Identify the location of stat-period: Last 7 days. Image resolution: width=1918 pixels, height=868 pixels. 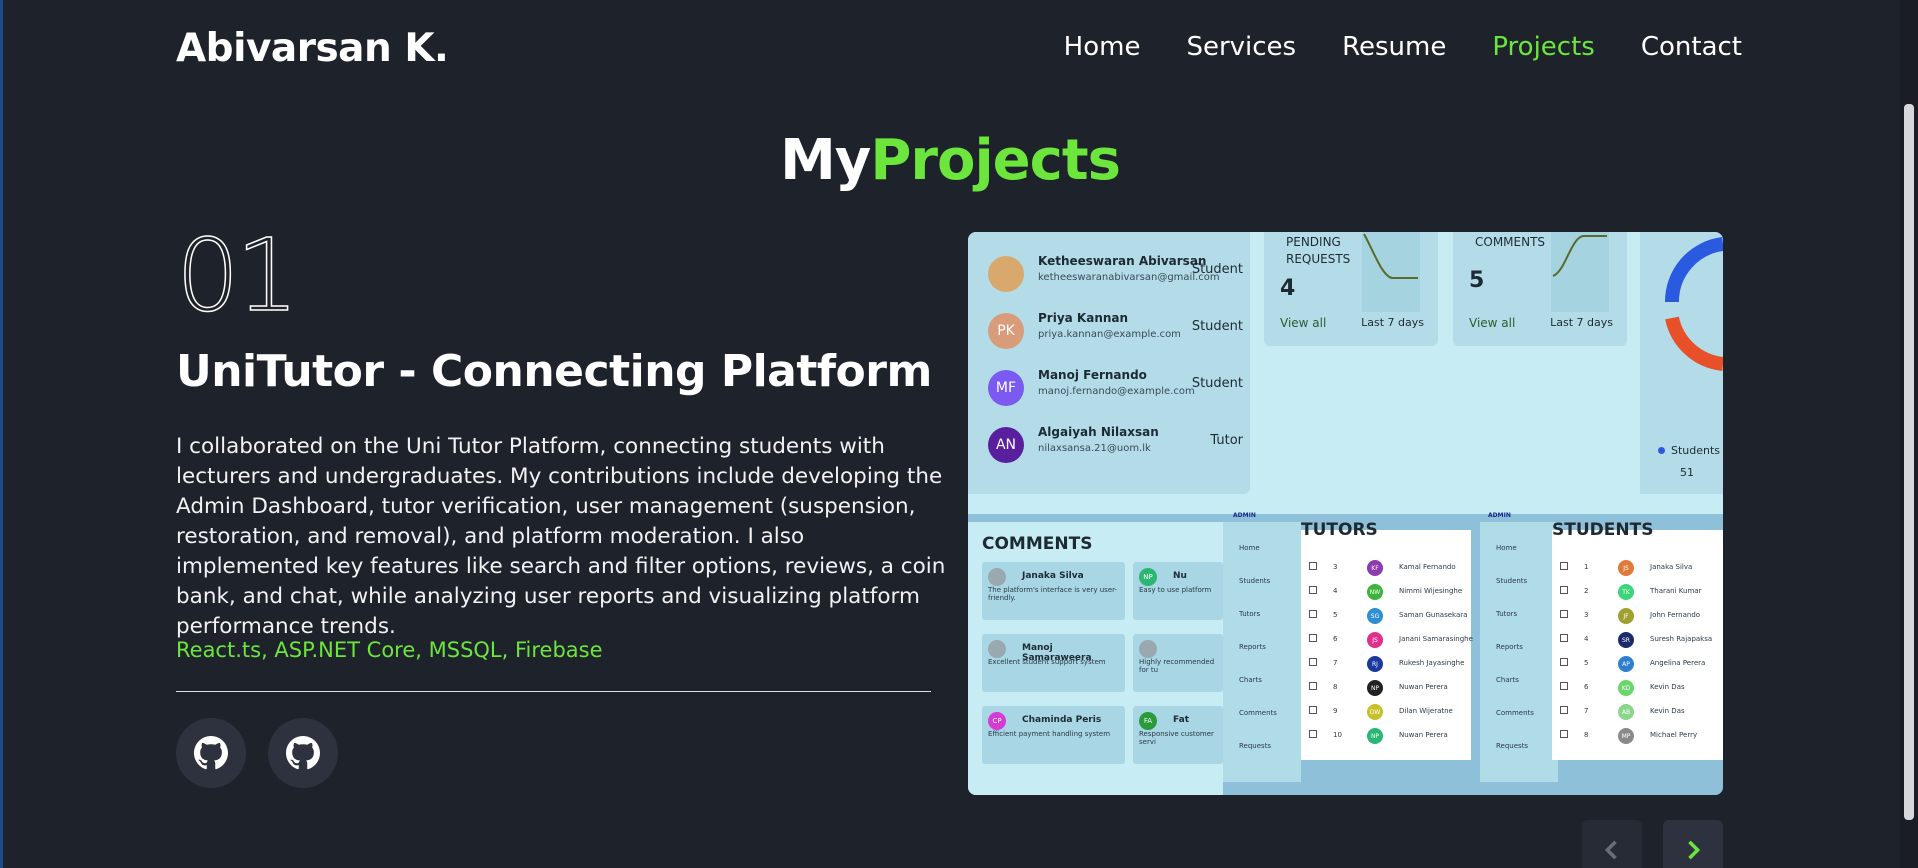
(1581, 322).